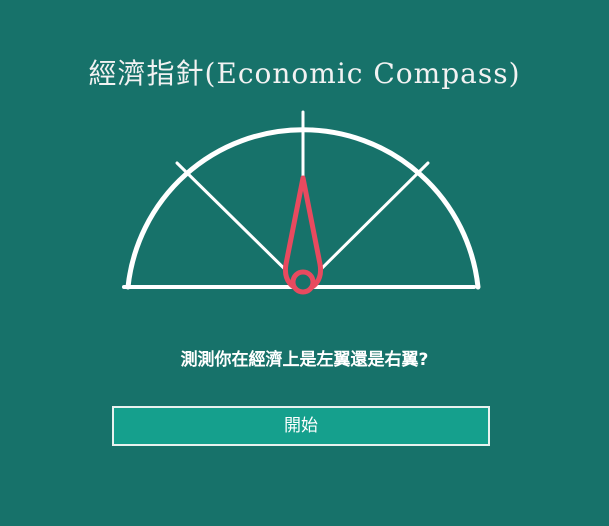 The height and width of the screenshot is (526, 609). What do you see at coordinates (304, 360) in the screenshot?
I see `intro-question: 測測你在經濟上是左翼還是右翼?` at bounding box center [304, 360].